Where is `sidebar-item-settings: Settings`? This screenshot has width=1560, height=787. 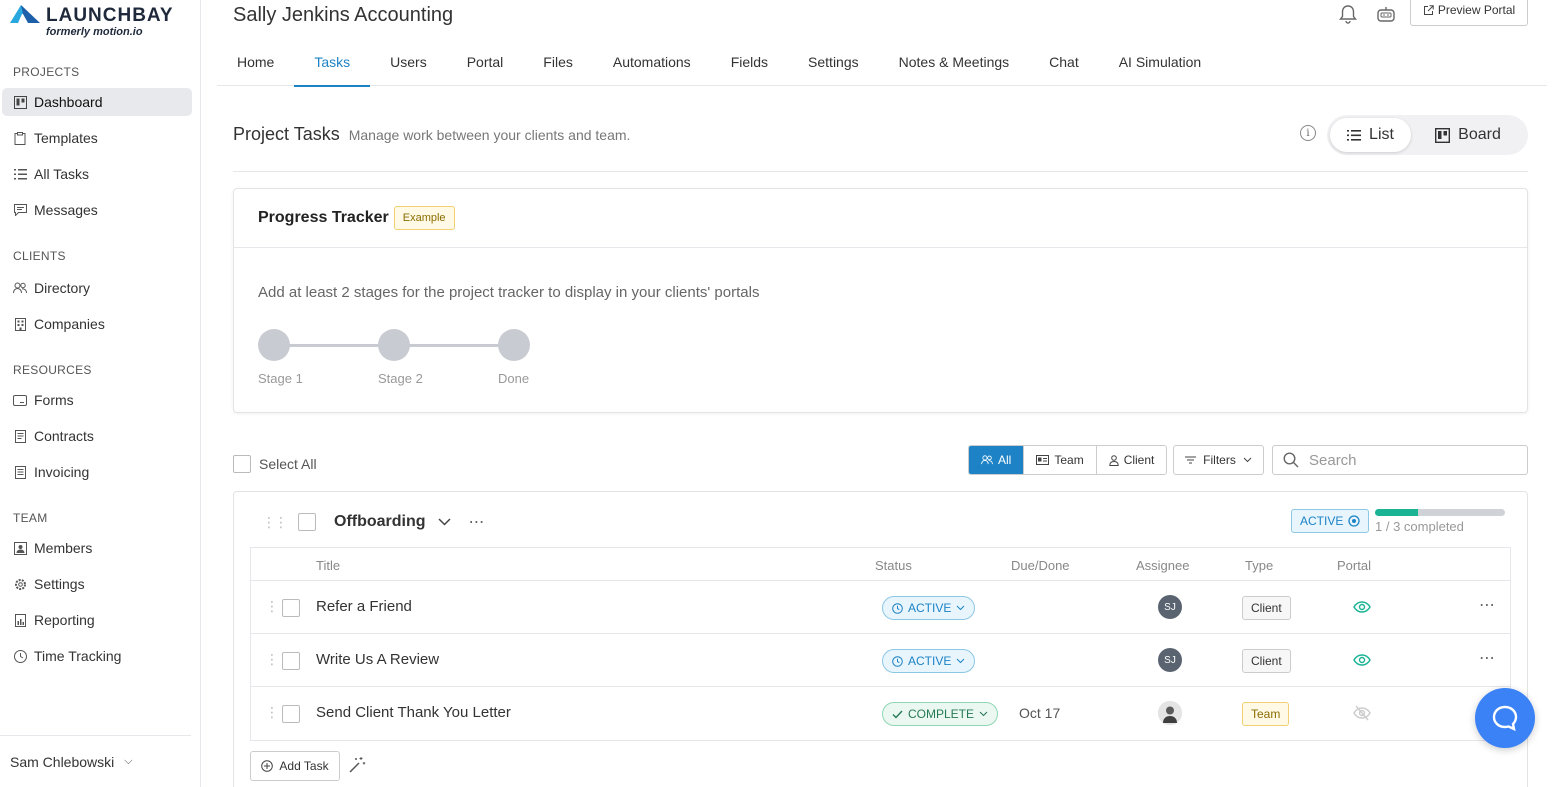
sidebar-item-settings: Settings is located at coordinates (97, 584).